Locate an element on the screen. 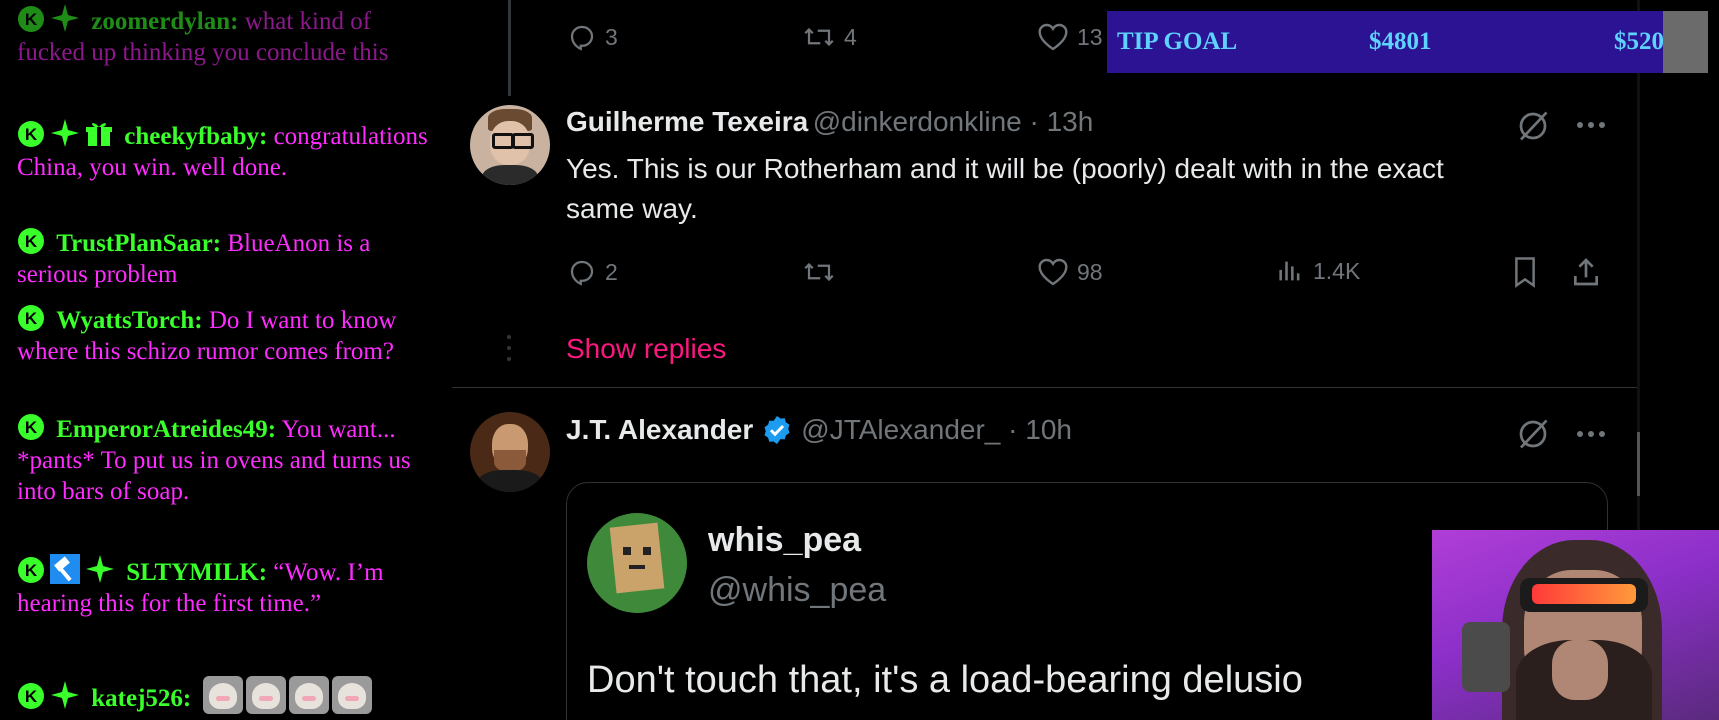 This screenshot has height=720, width=1719. reply-button: 3 is located at coordinates (592, 37).